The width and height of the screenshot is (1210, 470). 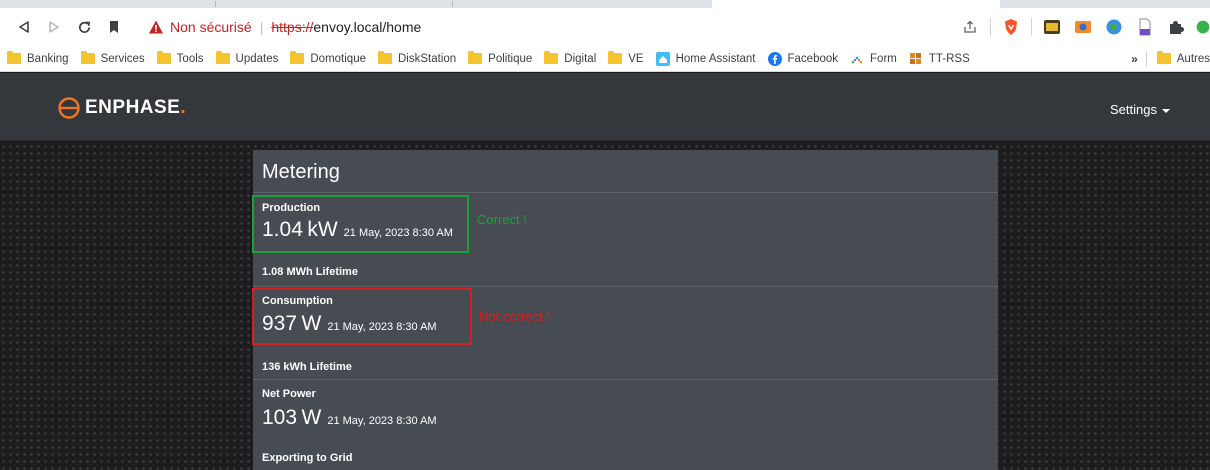 What do you see at coordinates (382, 421) in the screenshot?
I see `net-power-timestamp: 21 May, 2023 8:30 AM` at bounding box center [382, 421].